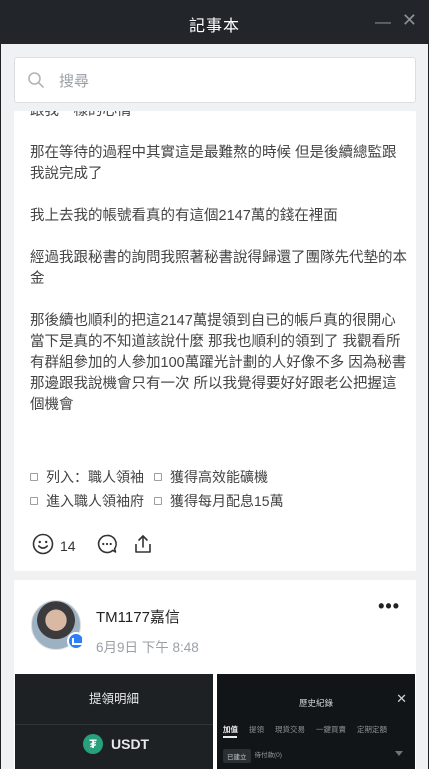  I want to click on checklist-row: 列入：職人領袖 獲得高效能礦機, so click(220, 477).